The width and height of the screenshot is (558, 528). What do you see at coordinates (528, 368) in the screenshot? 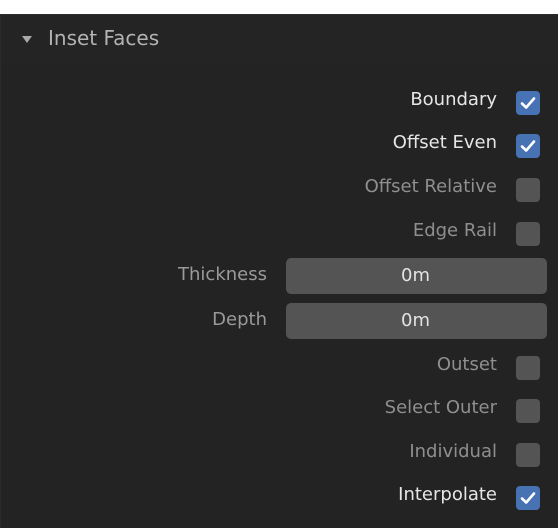
I see `outset-checkbox` at bounding box center [528, 368].